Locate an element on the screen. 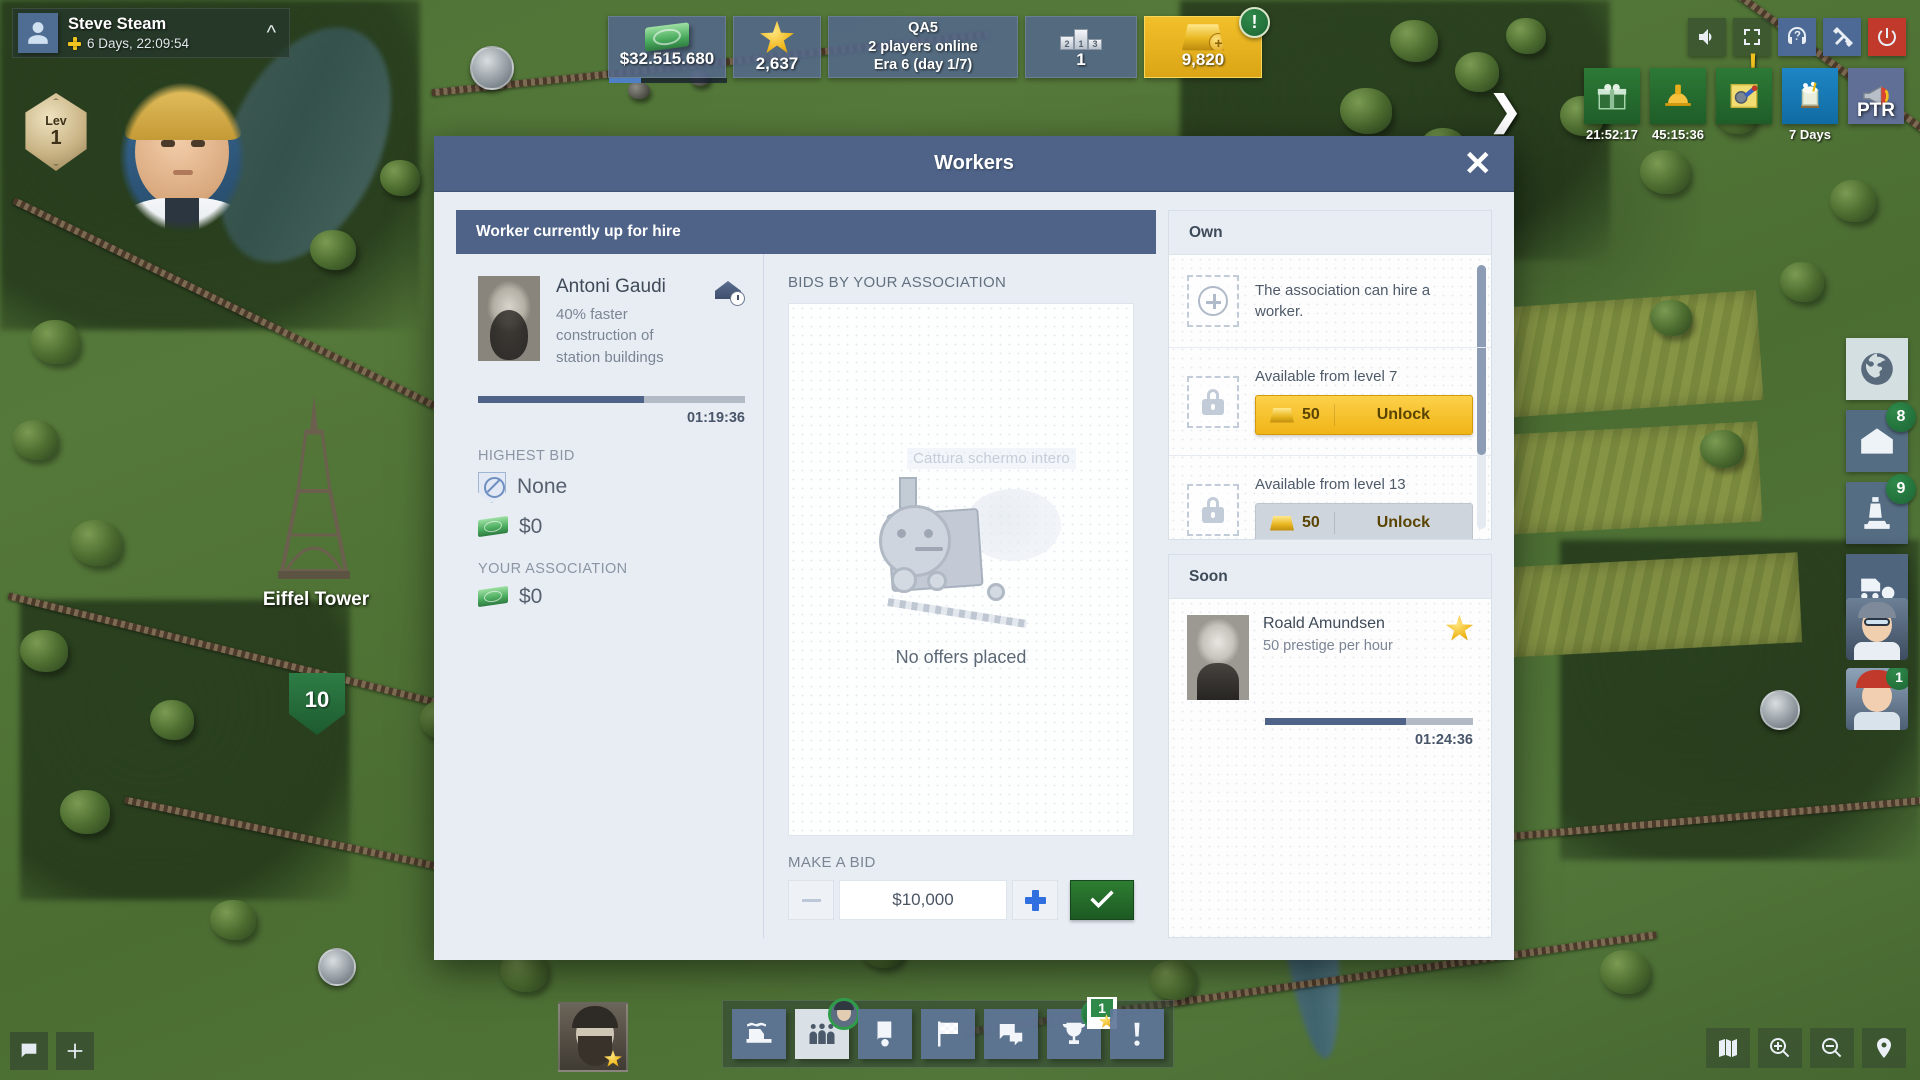  research-note-icon is located at coordinates (1744, 96).